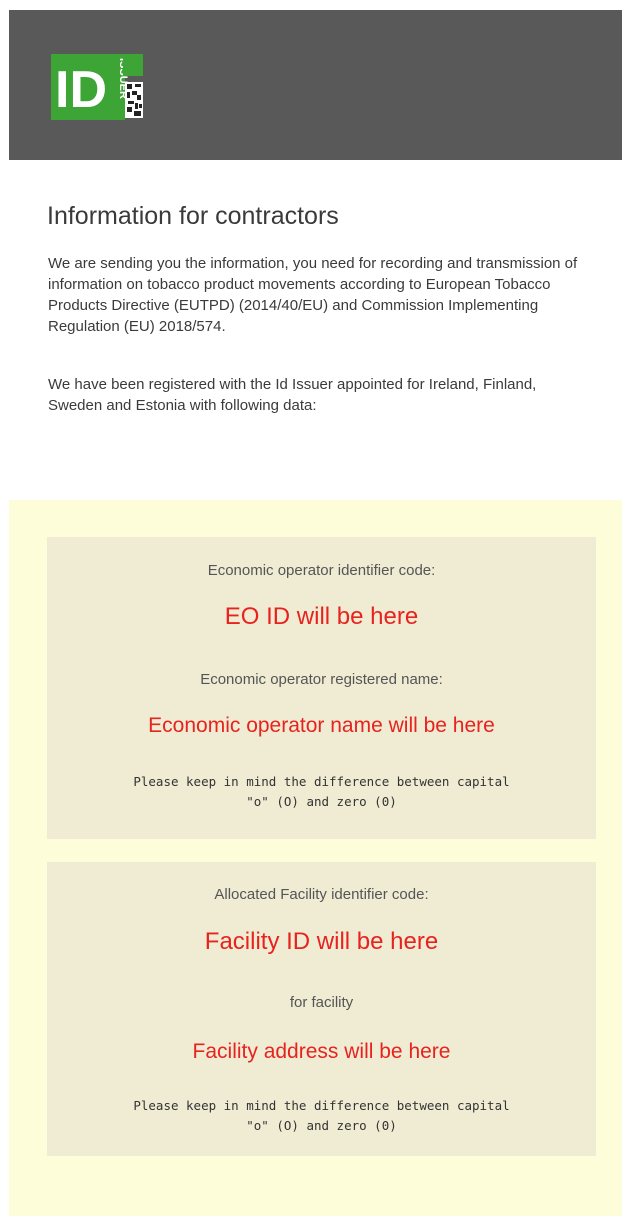  What do you see at coordinates (321, 679) in the screenshot?
I see `eo-name-label: Economic operator registered name:` at bounding box center [321, 679].